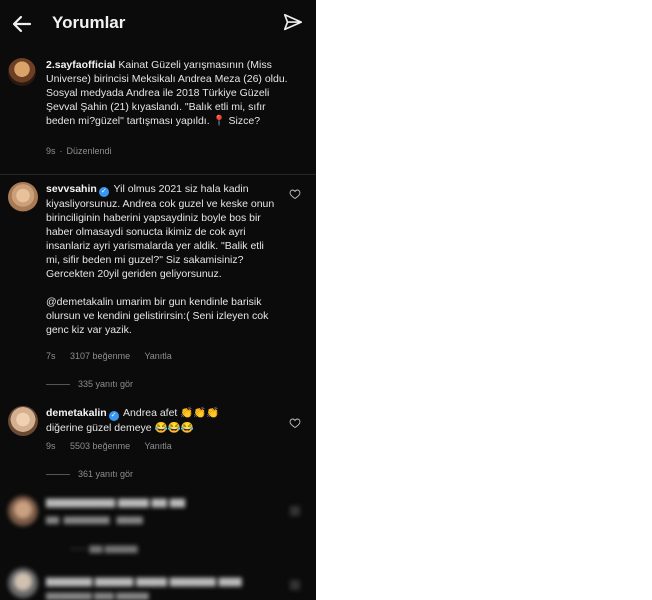 The width and height of the screenshot is (652, 600). I want to click on caption-username: 2.sayfaofficial, so click(80, 65).